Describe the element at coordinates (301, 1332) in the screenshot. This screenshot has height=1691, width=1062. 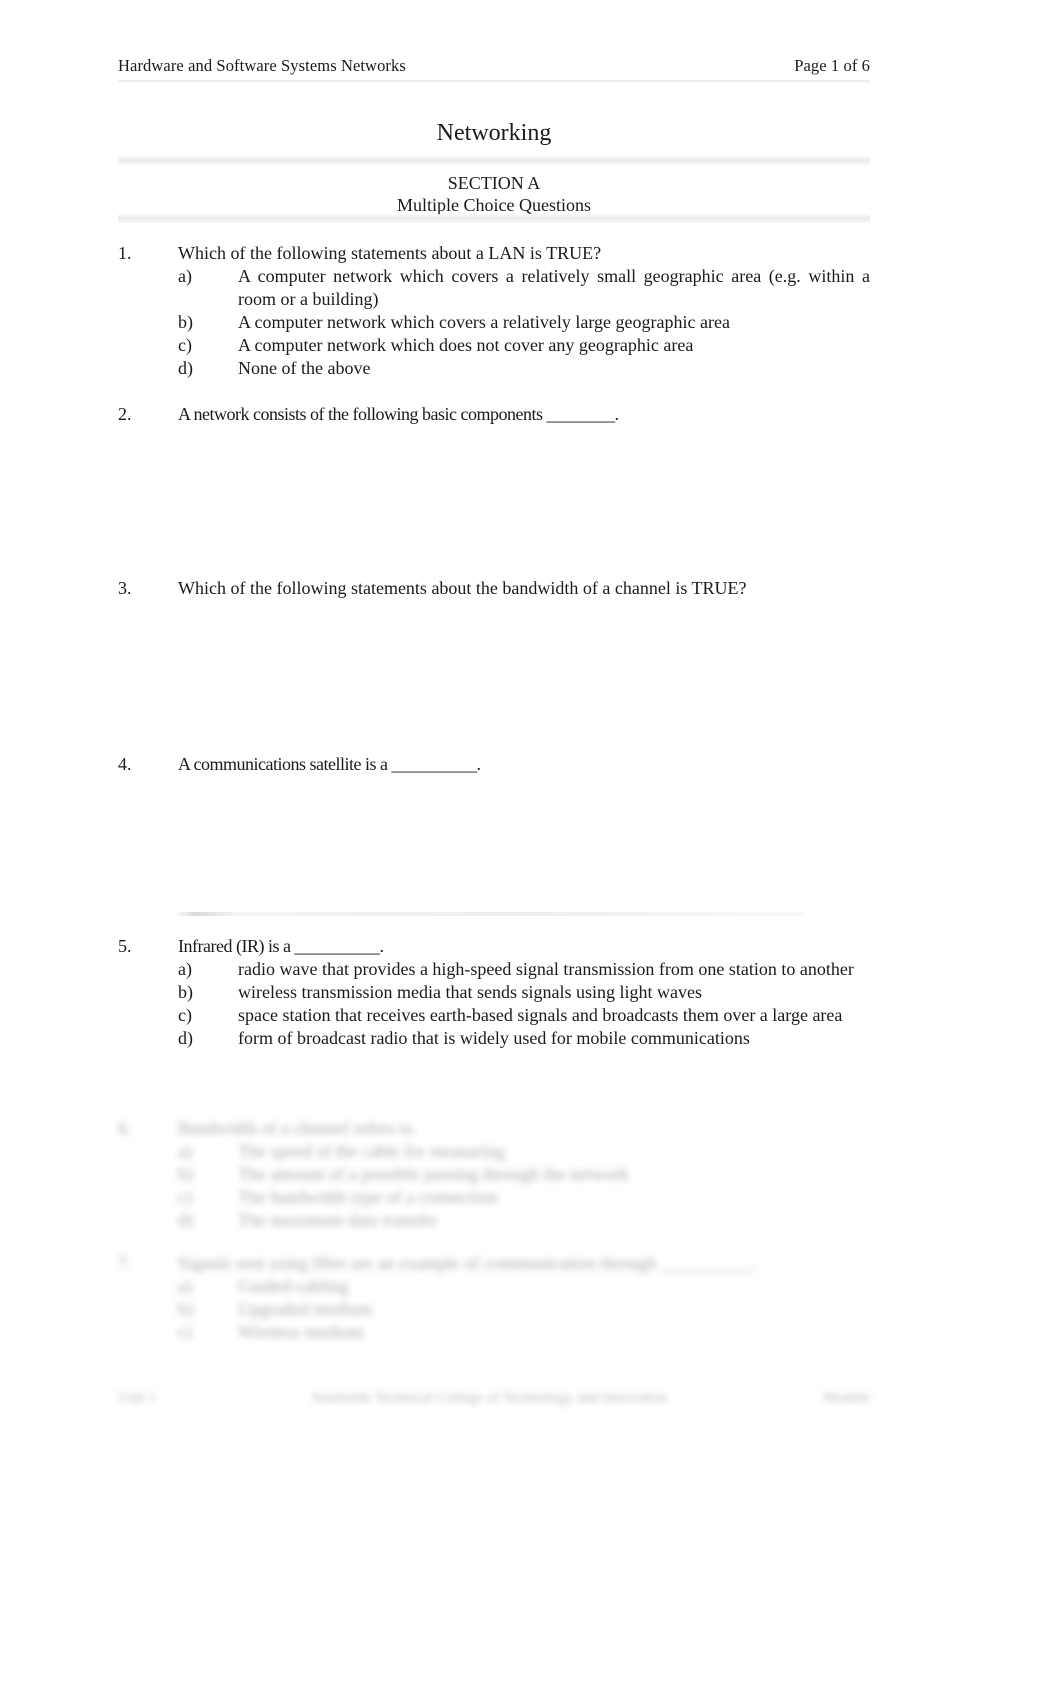
I see `option-text: Wireless medium` at that location.